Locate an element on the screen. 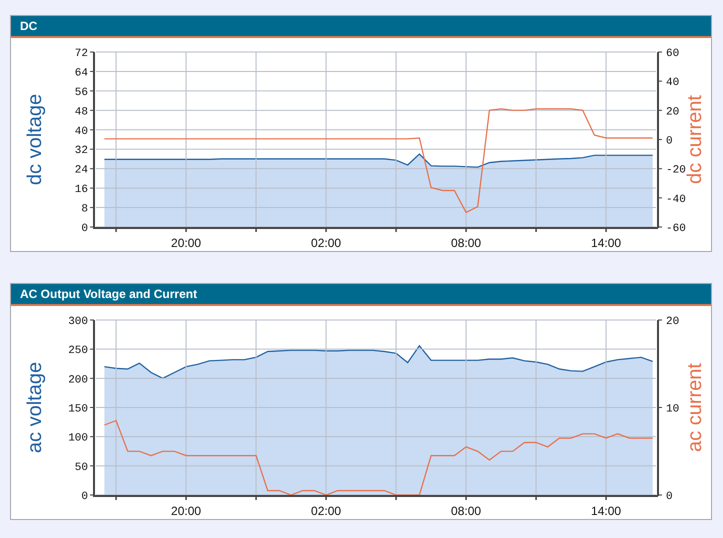  axis-tick-label: 72 is located at coordinates (81, 54).